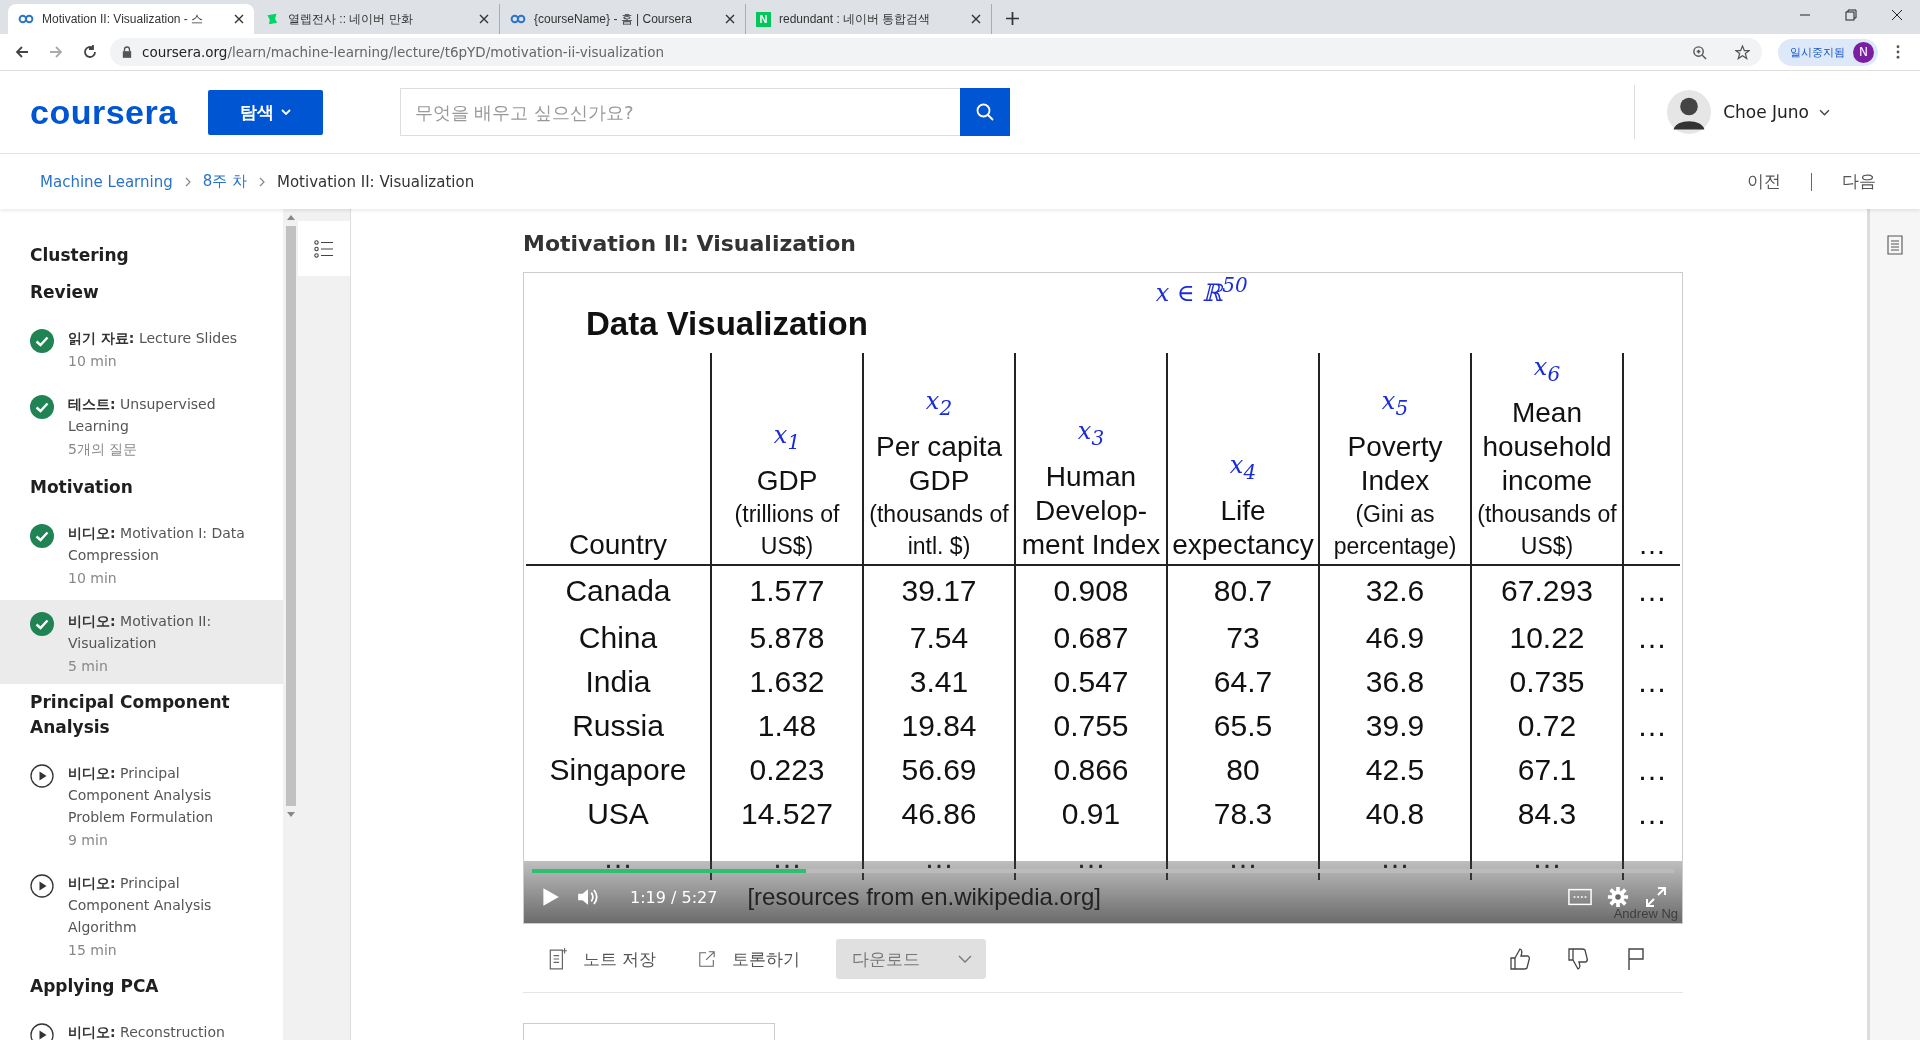 The height and width of the screenshot is (1040, 1920). I want to click on table-cell: Canada, so click(618, 590).